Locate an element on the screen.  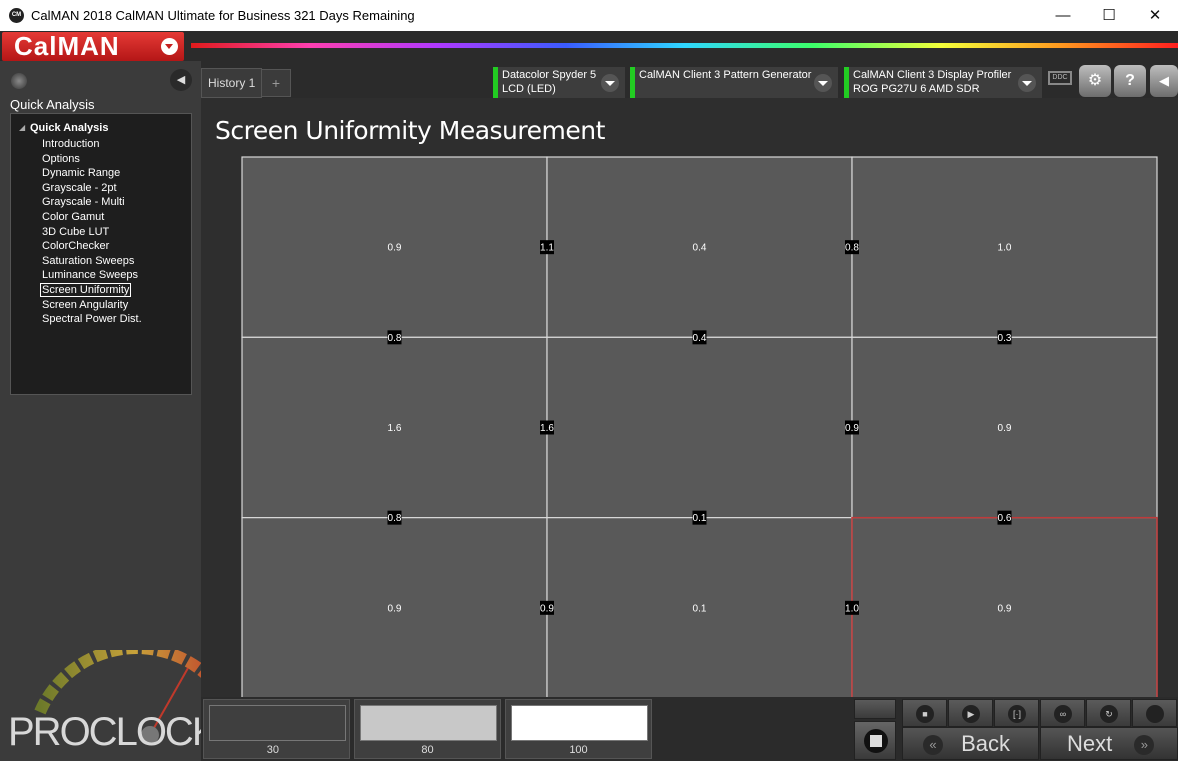
tree-item: Screen Uniformity is located at coordinates (91, 290).